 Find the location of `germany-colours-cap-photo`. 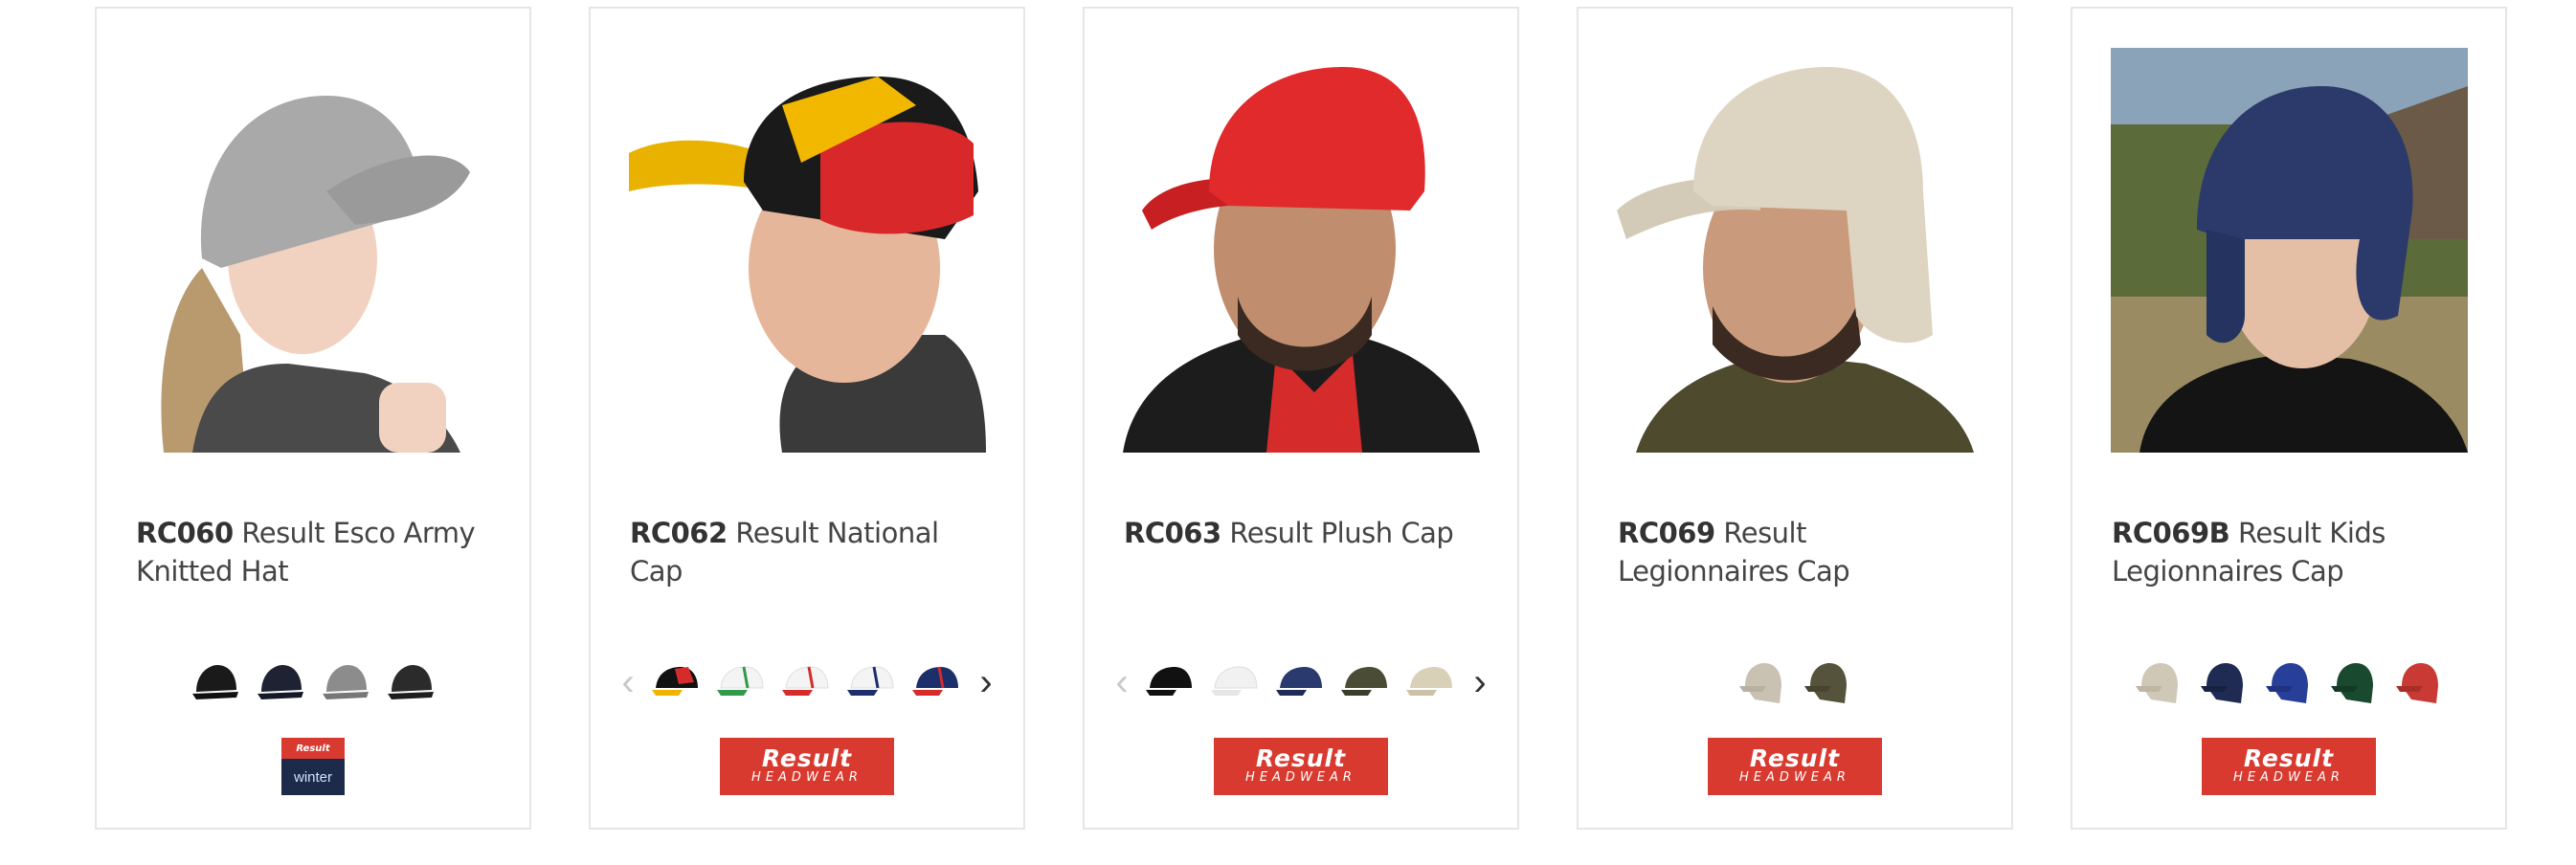

germany-colours-cap-photo is located at coordinates (808, 250).